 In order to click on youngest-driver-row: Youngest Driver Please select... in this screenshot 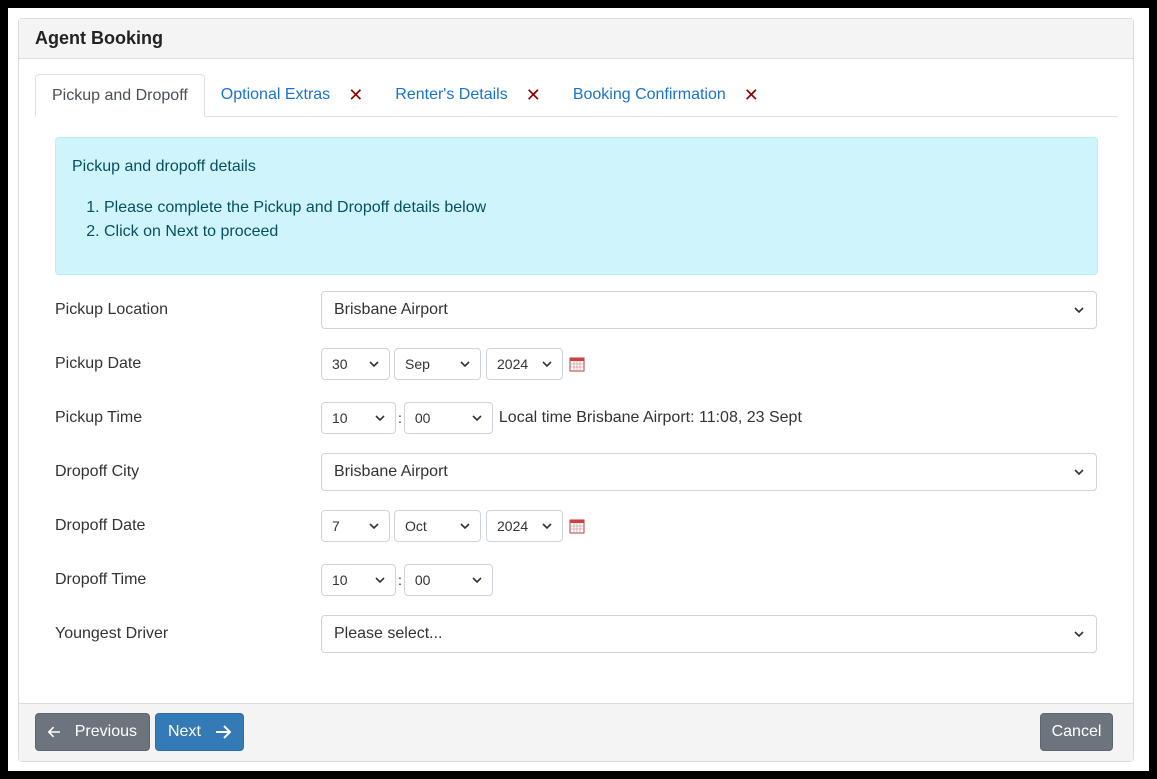, I will do `click(576, 634)`.